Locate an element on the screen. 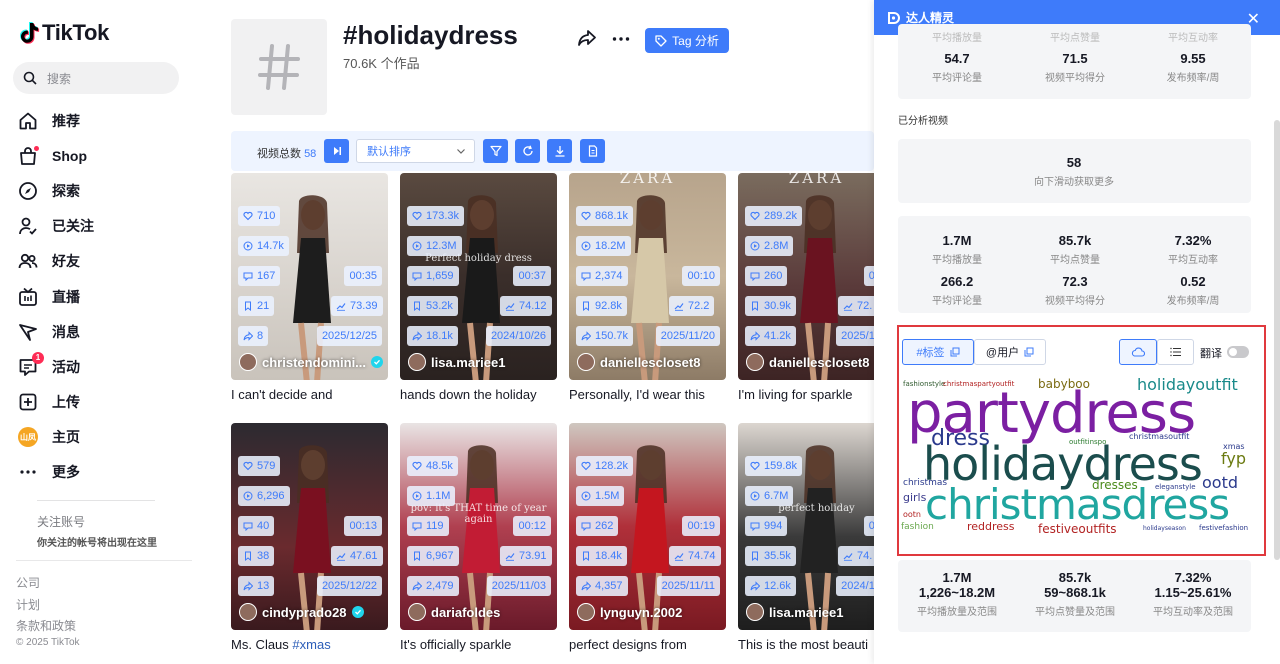 The image size is (1280, 664). nav-item-shop: Shop is located at coordinates (56, 155).